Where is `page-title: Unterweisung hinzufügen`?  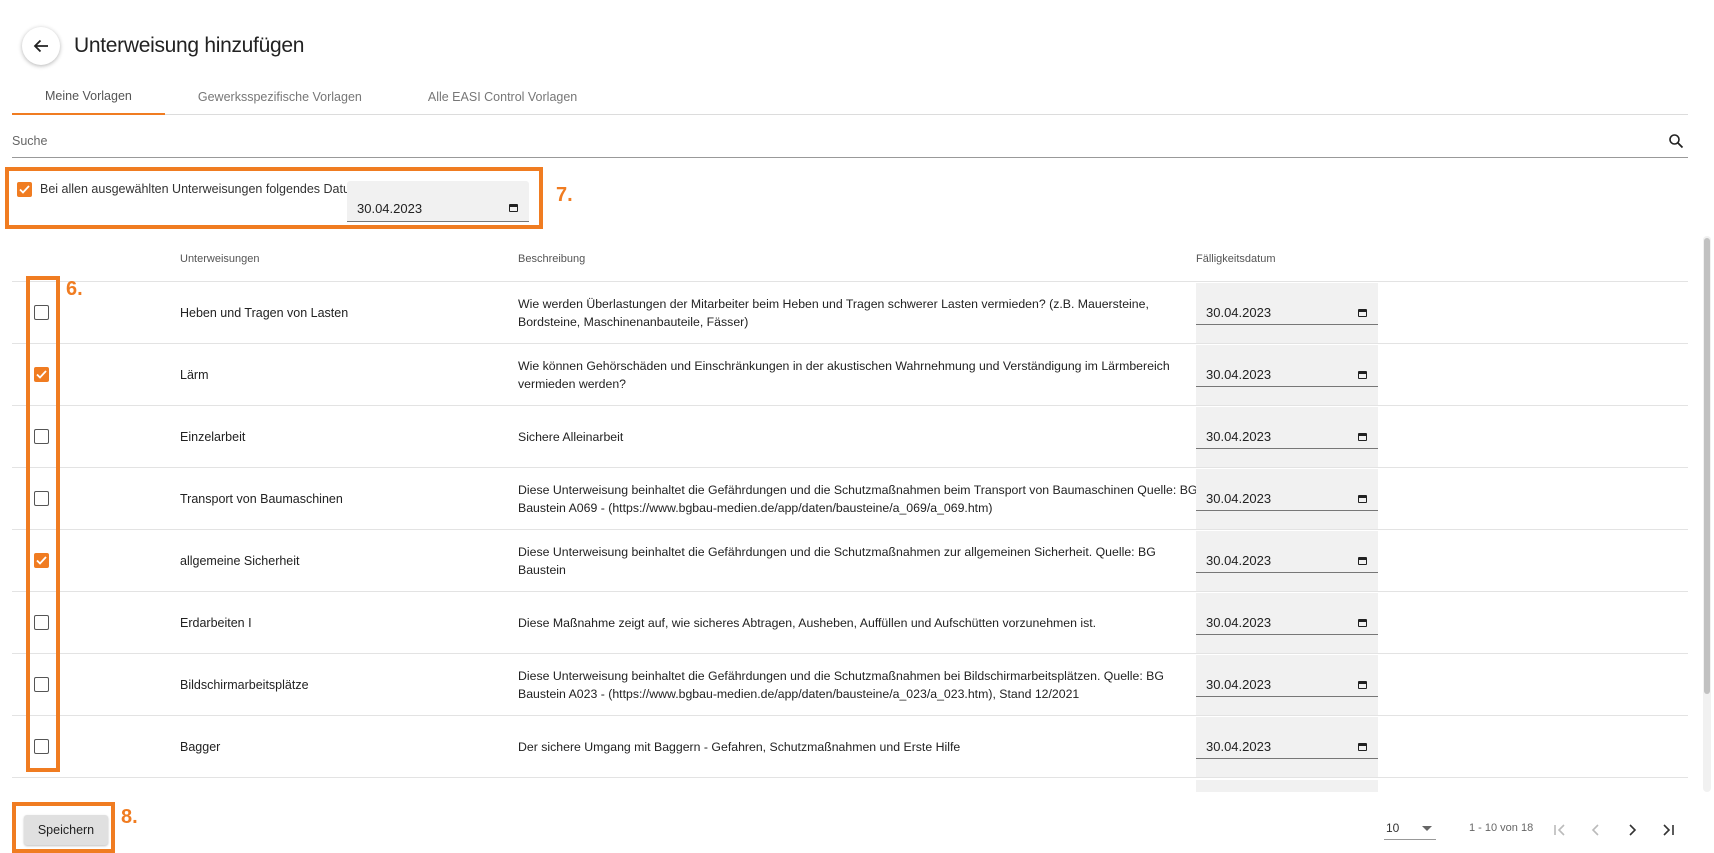
page-title: Unterweisung hinzufügen is located at coordinates (189, 45).